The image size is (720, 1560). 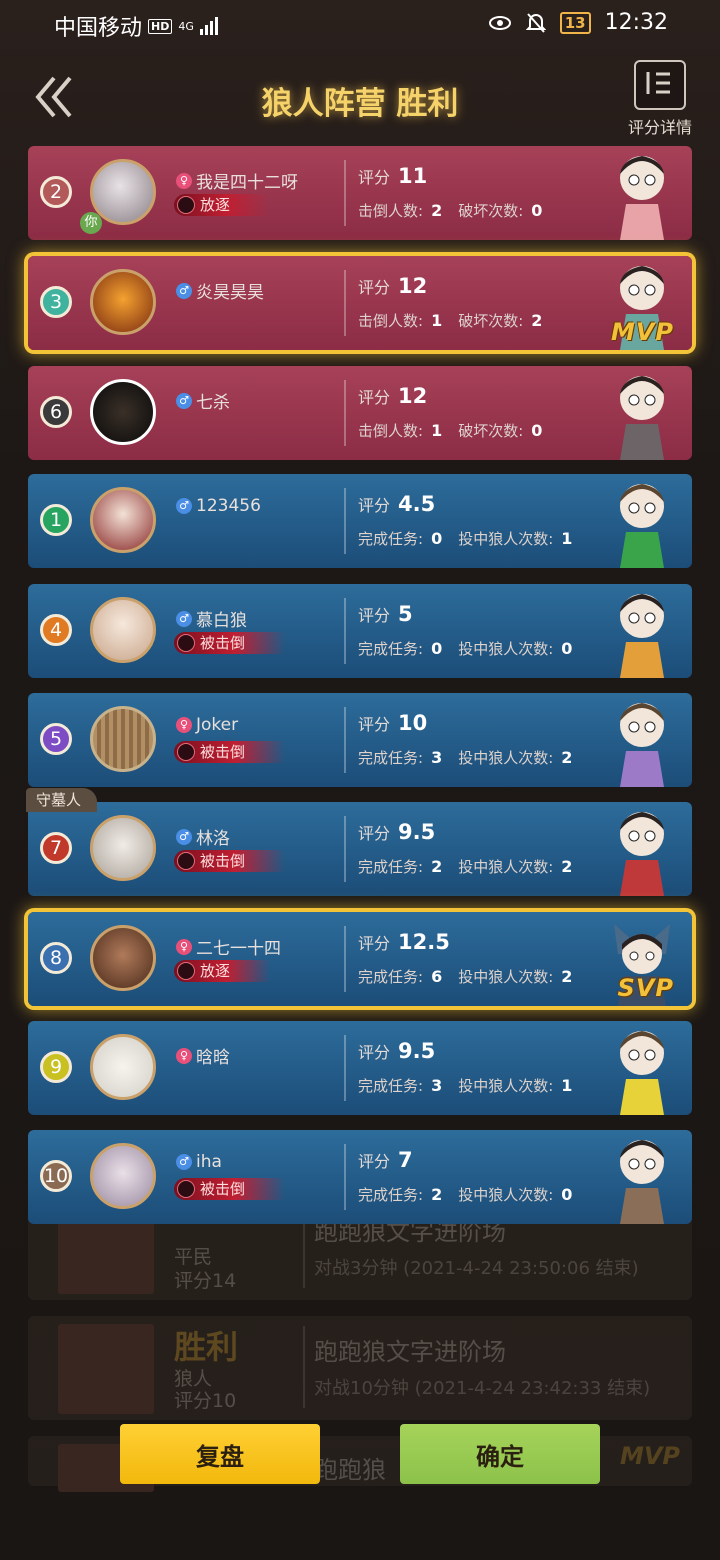 What do you see at coordinates (360, 1068) in the screenshot?
I see `player-card: 9 ♀ 晗晗 评分 9.5 完成任务: 3 投中狼人次数: 1` at bounding box center [360, 1068].